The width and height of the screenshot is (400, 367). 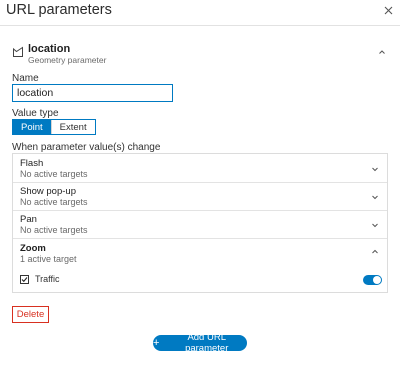 I want to click on value-type-point: Point, so click(x=32, y=127).